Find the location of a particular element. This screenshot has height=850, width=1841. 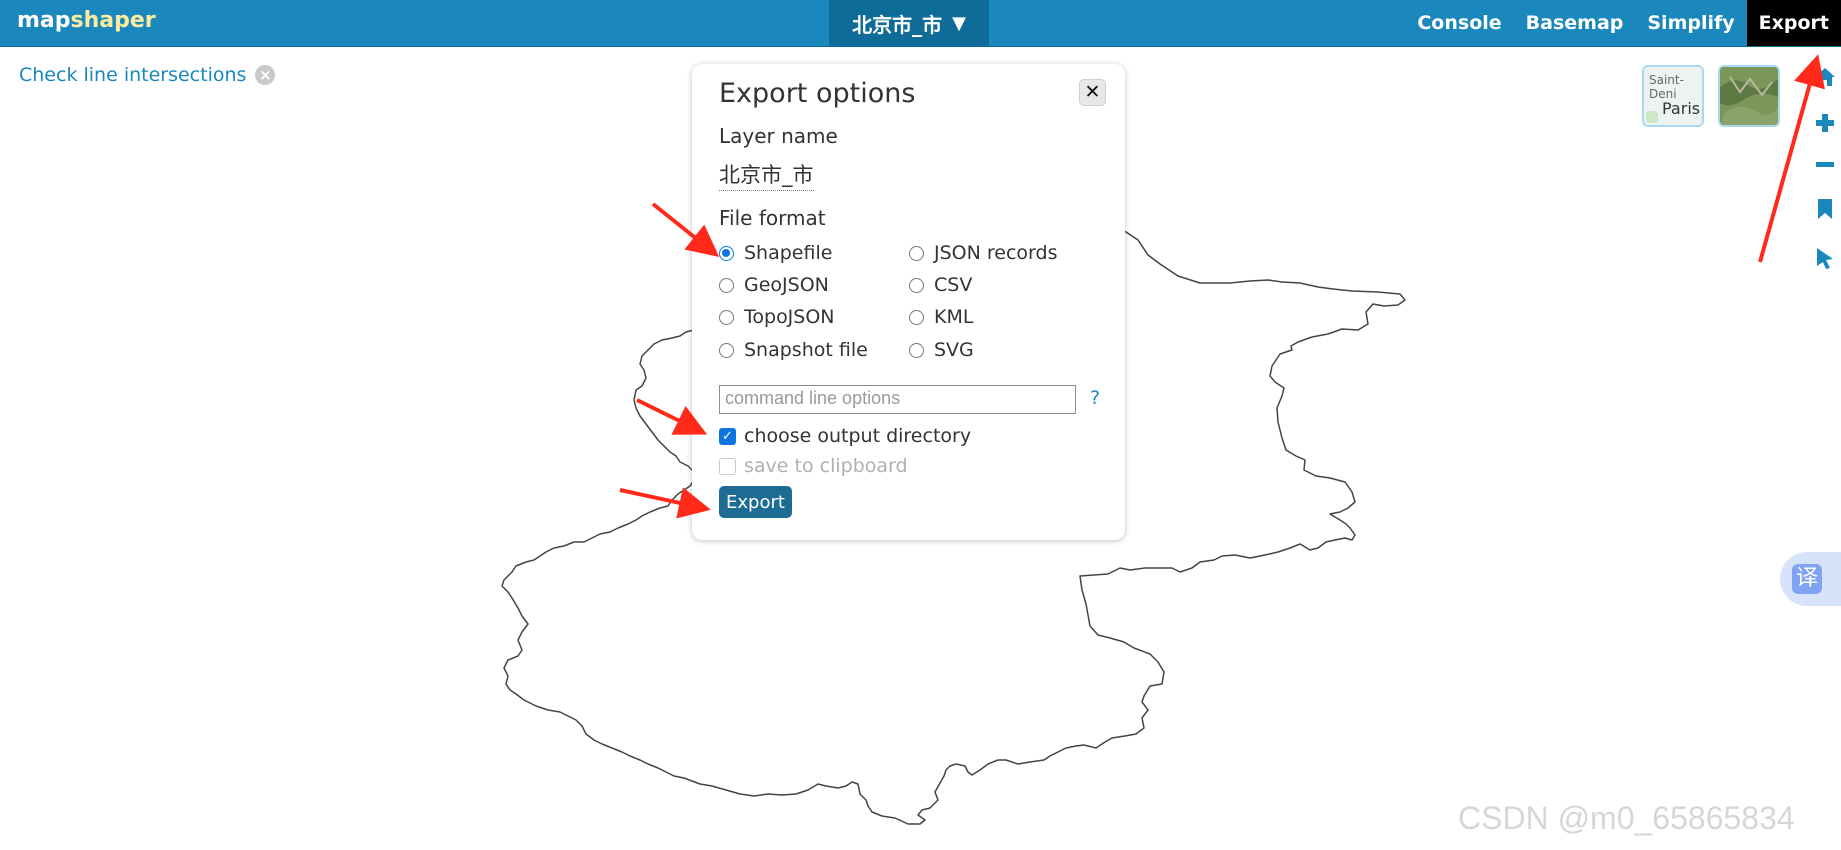

file-format-label: File format is located at coordinates (772, 218).